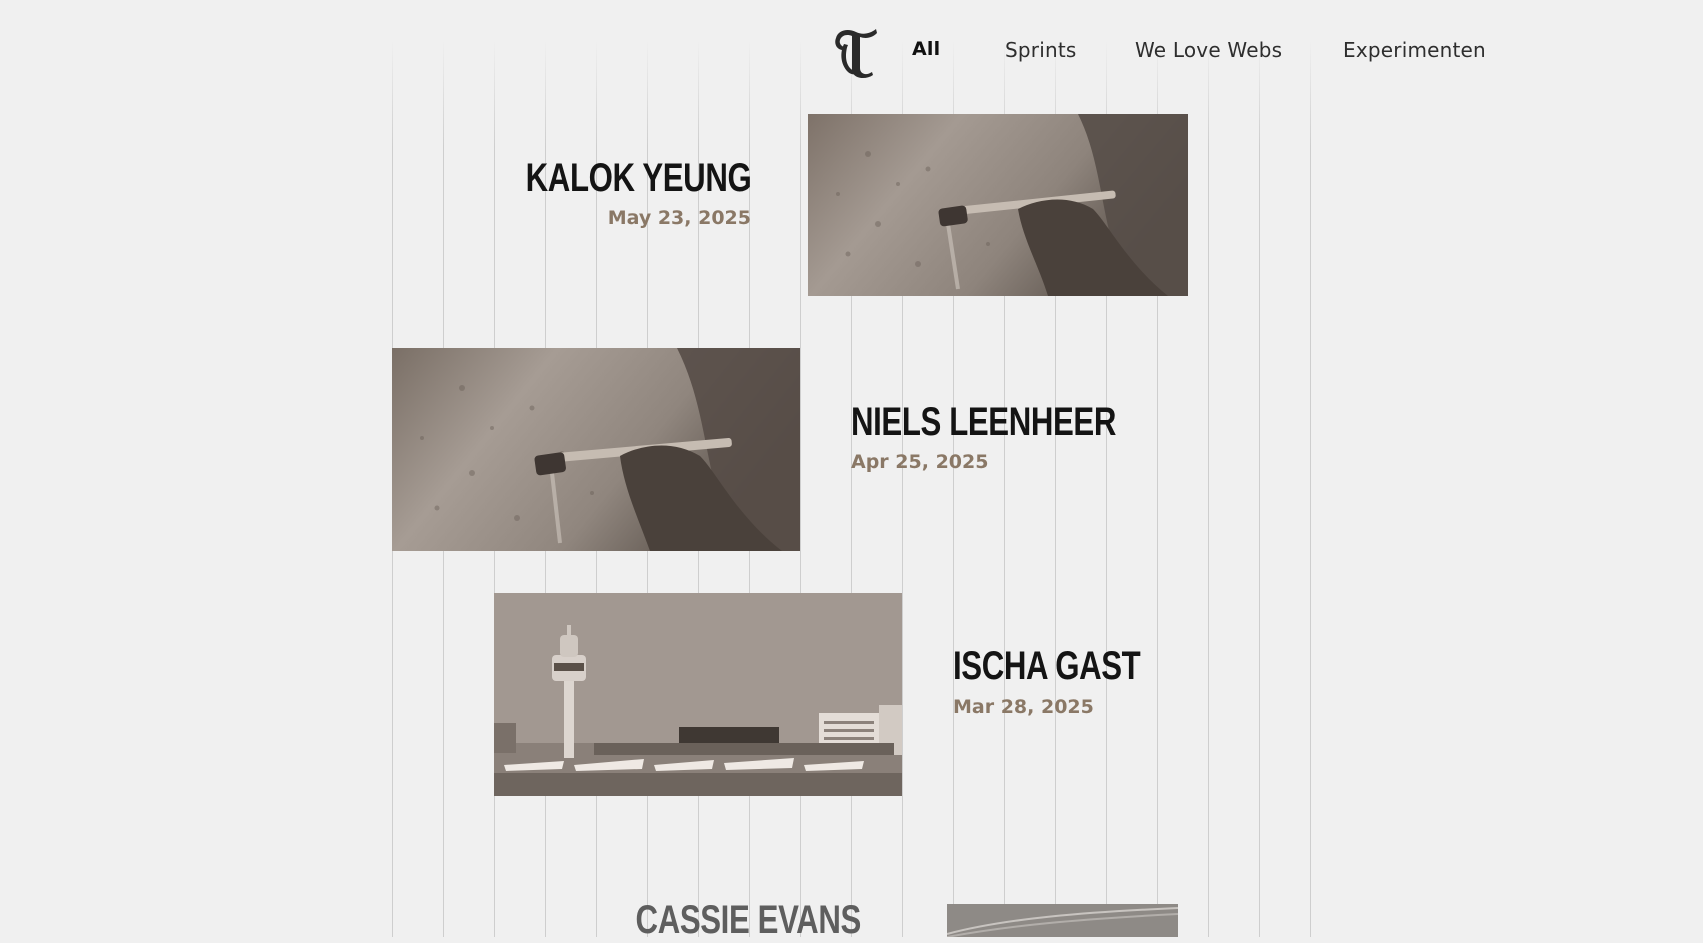 Image resolution: width=1703 pixels, height=943 pixels. Describe the element at coordinates (1208, 50) in the screenshot. I see `nav-item-we-love-webs: We Love Webs` at that location.